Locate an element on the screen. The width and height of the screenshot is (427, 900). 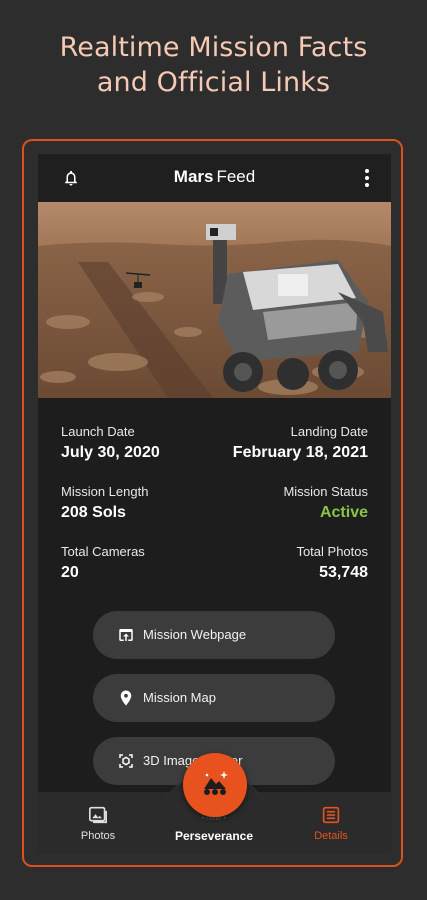
rover-select-fab is located at coordinates (215, 785).